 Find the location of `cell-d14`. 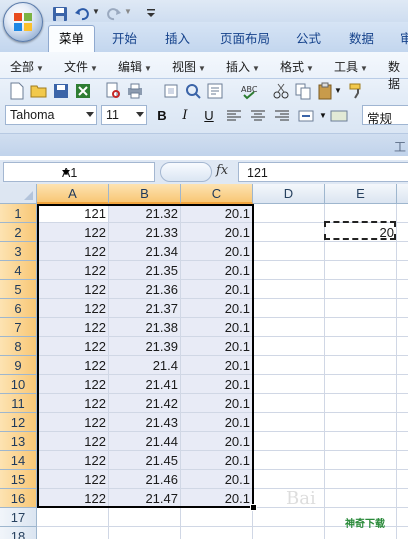

cell-d14 is located at coordinates (289, 460).